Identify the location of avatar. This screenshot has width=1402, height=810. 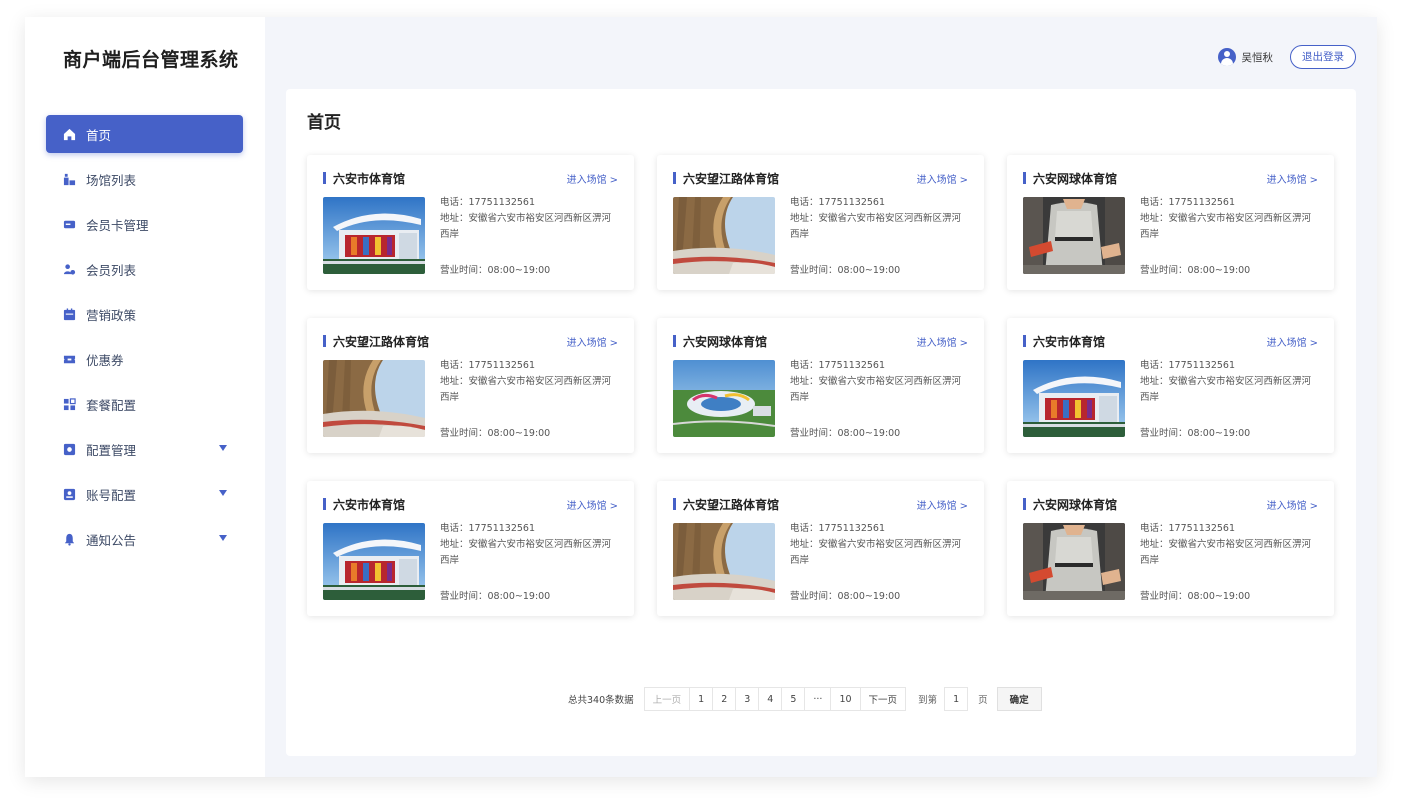
(1226, 57).